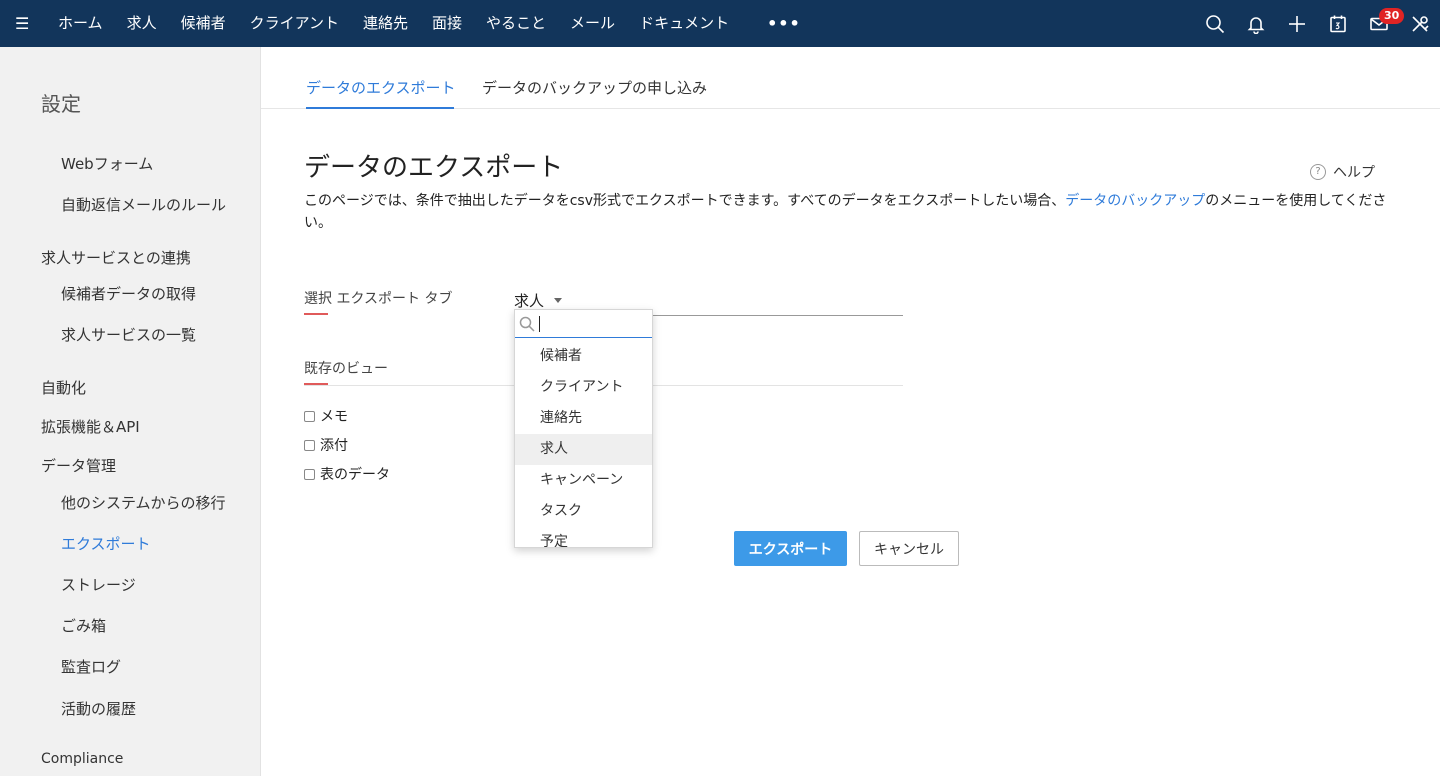  What do you see at coordinates (107, 163) in the screenshot?
I see `sidebar-item-webform: Webフォーム` at bounding box center [107, 163].